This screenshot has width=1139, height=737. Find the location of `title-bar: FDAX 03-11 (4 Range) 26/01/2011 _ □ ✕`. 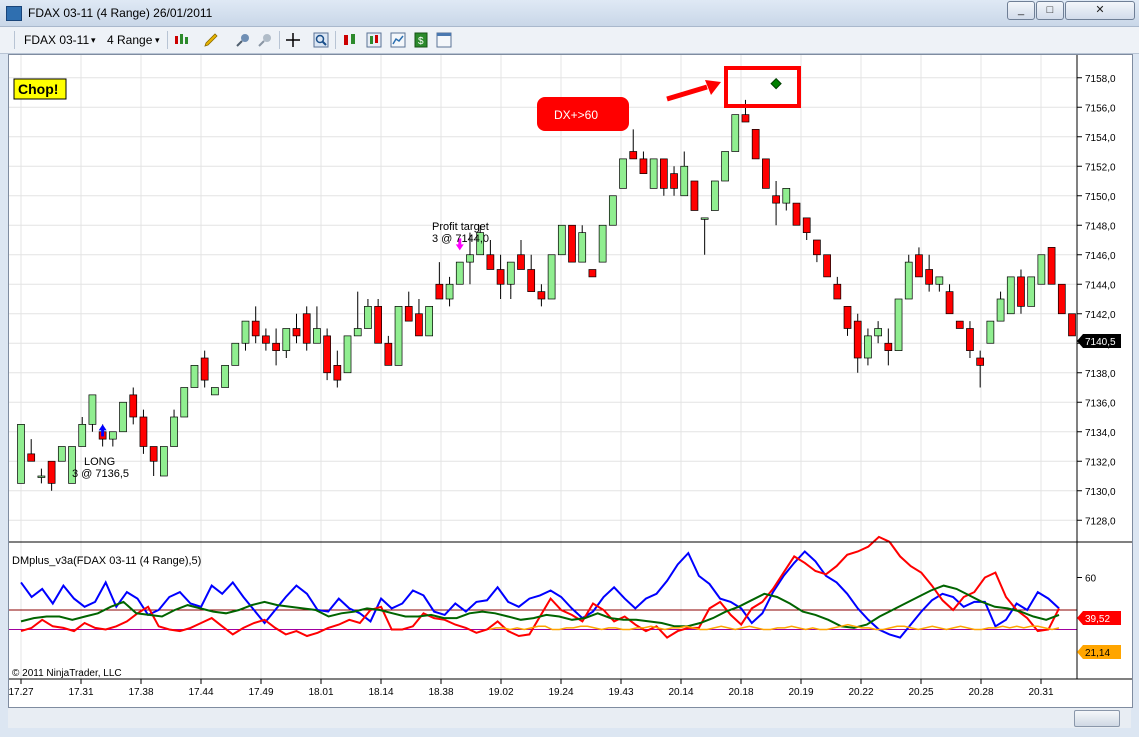

title-bar: FDAX 03-11 (4 Range) 26/01/2011 _ □ ✕ is located at coordinates (569, 13).